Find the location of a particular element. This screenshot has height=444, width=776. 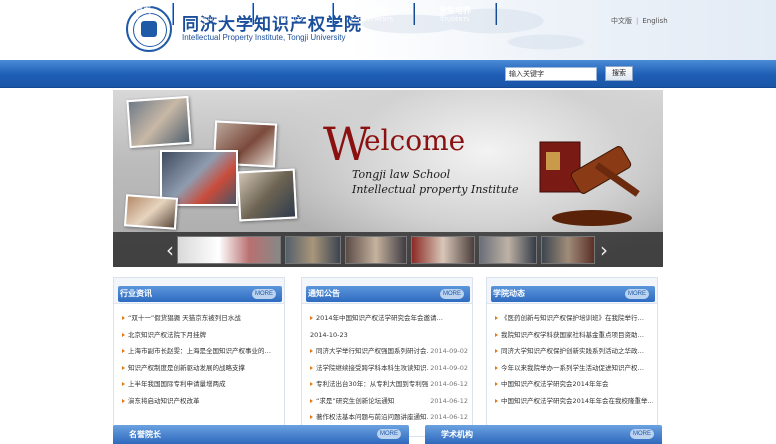

list-item-text: “求是”研究生创新论坛通知 is located at coordinates (355, 400).